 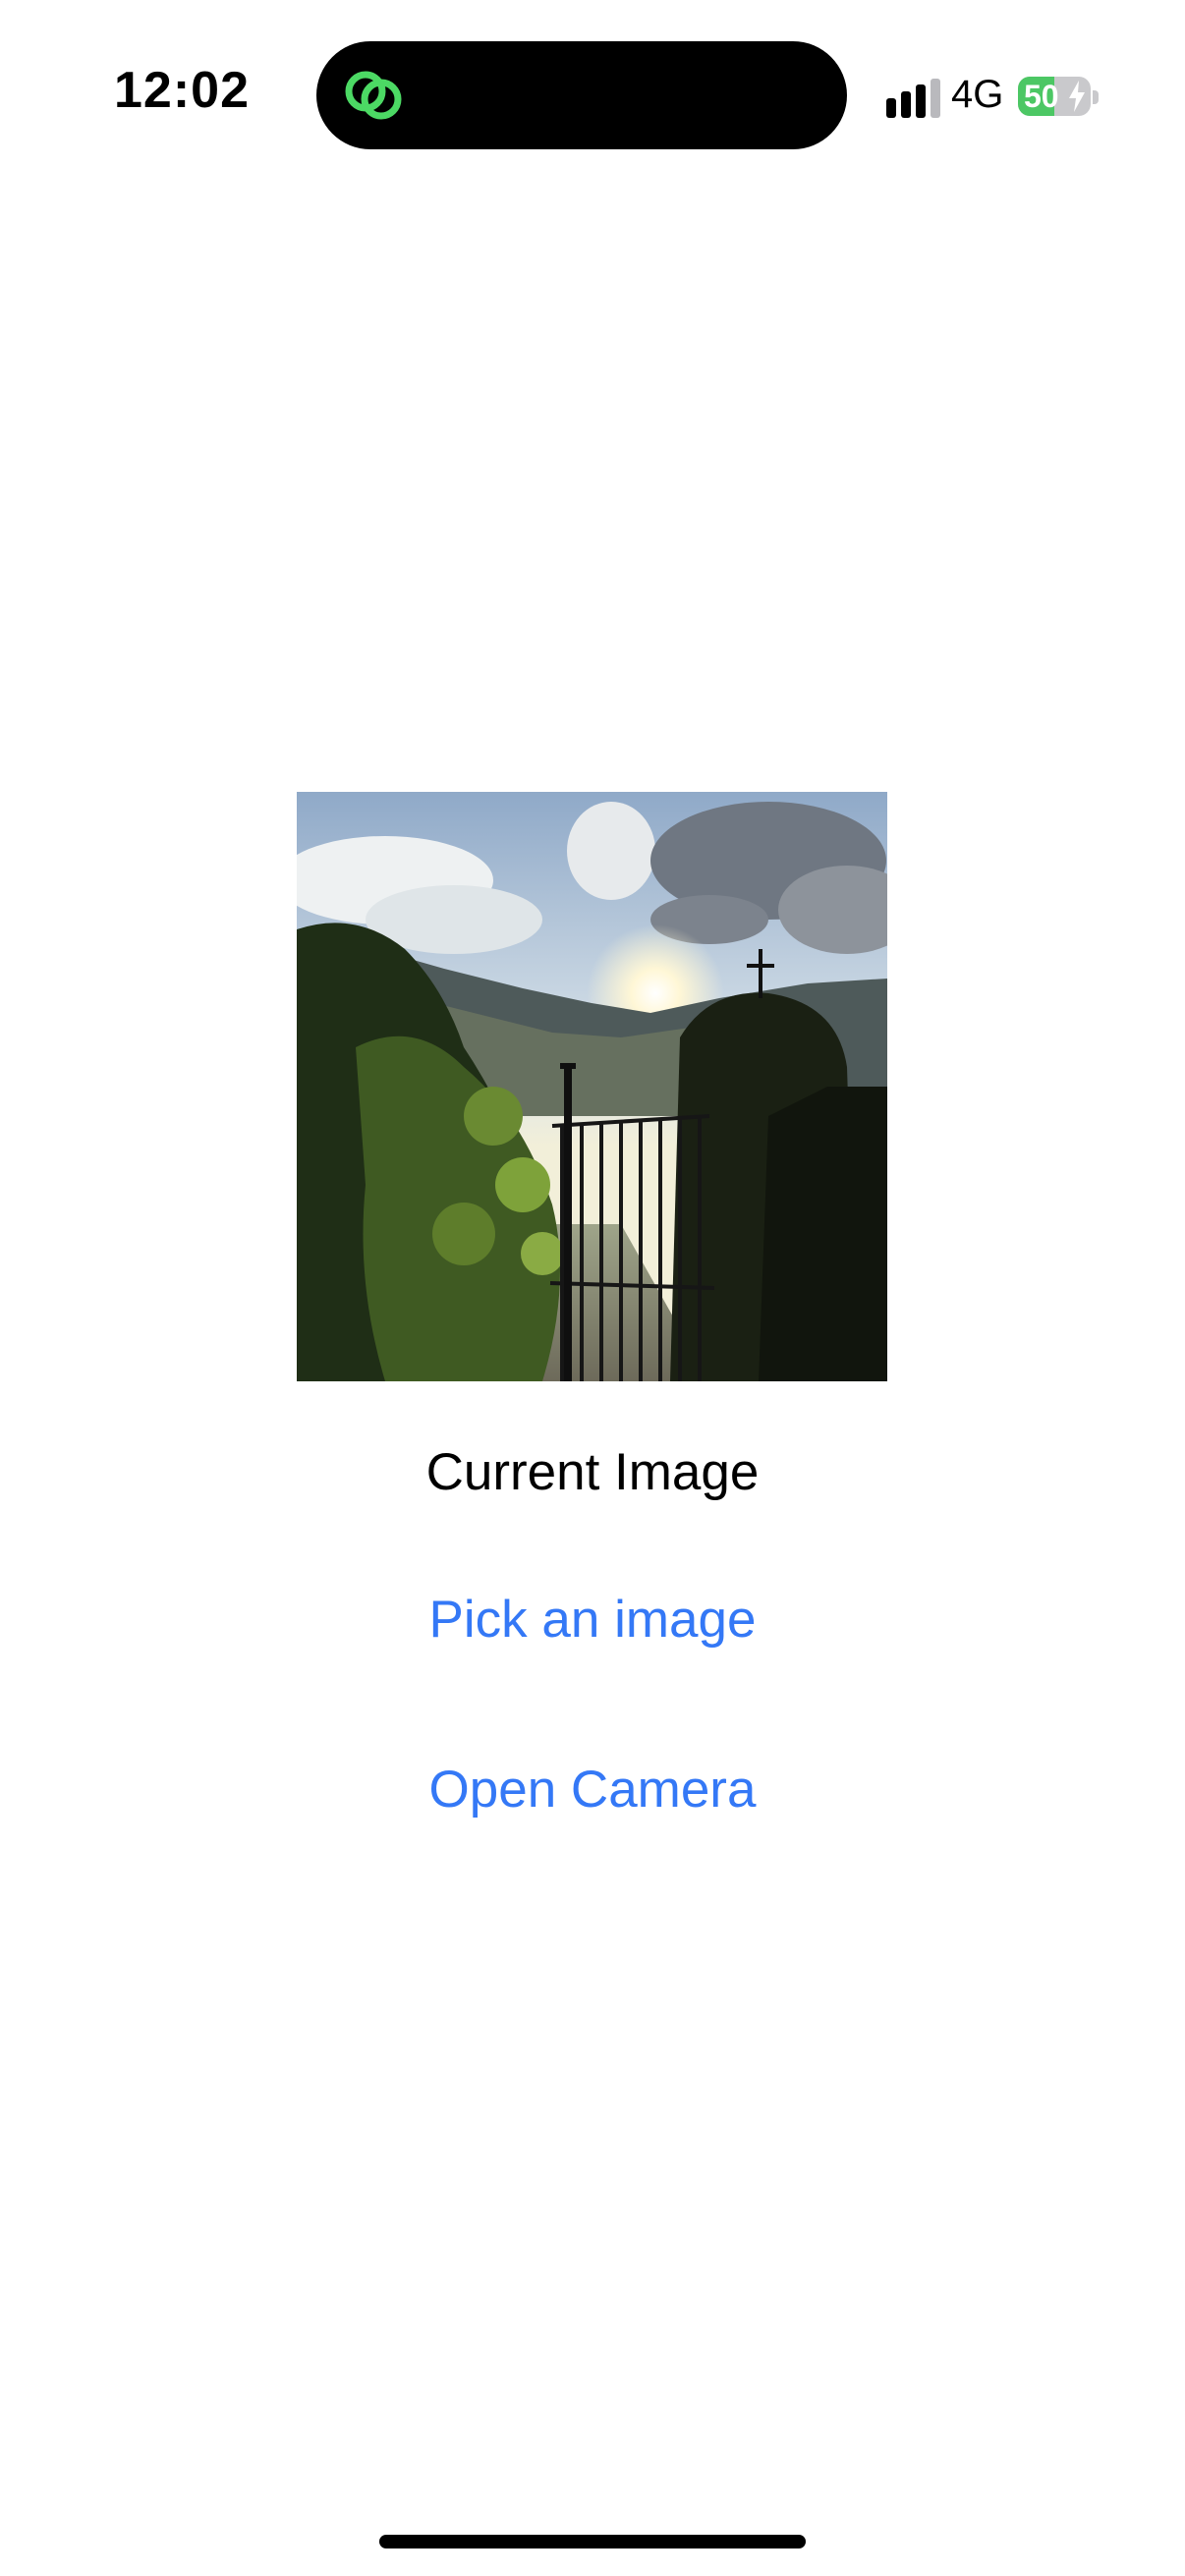 I want to click on battery-icon: 50, so click(x=1054, y=96).